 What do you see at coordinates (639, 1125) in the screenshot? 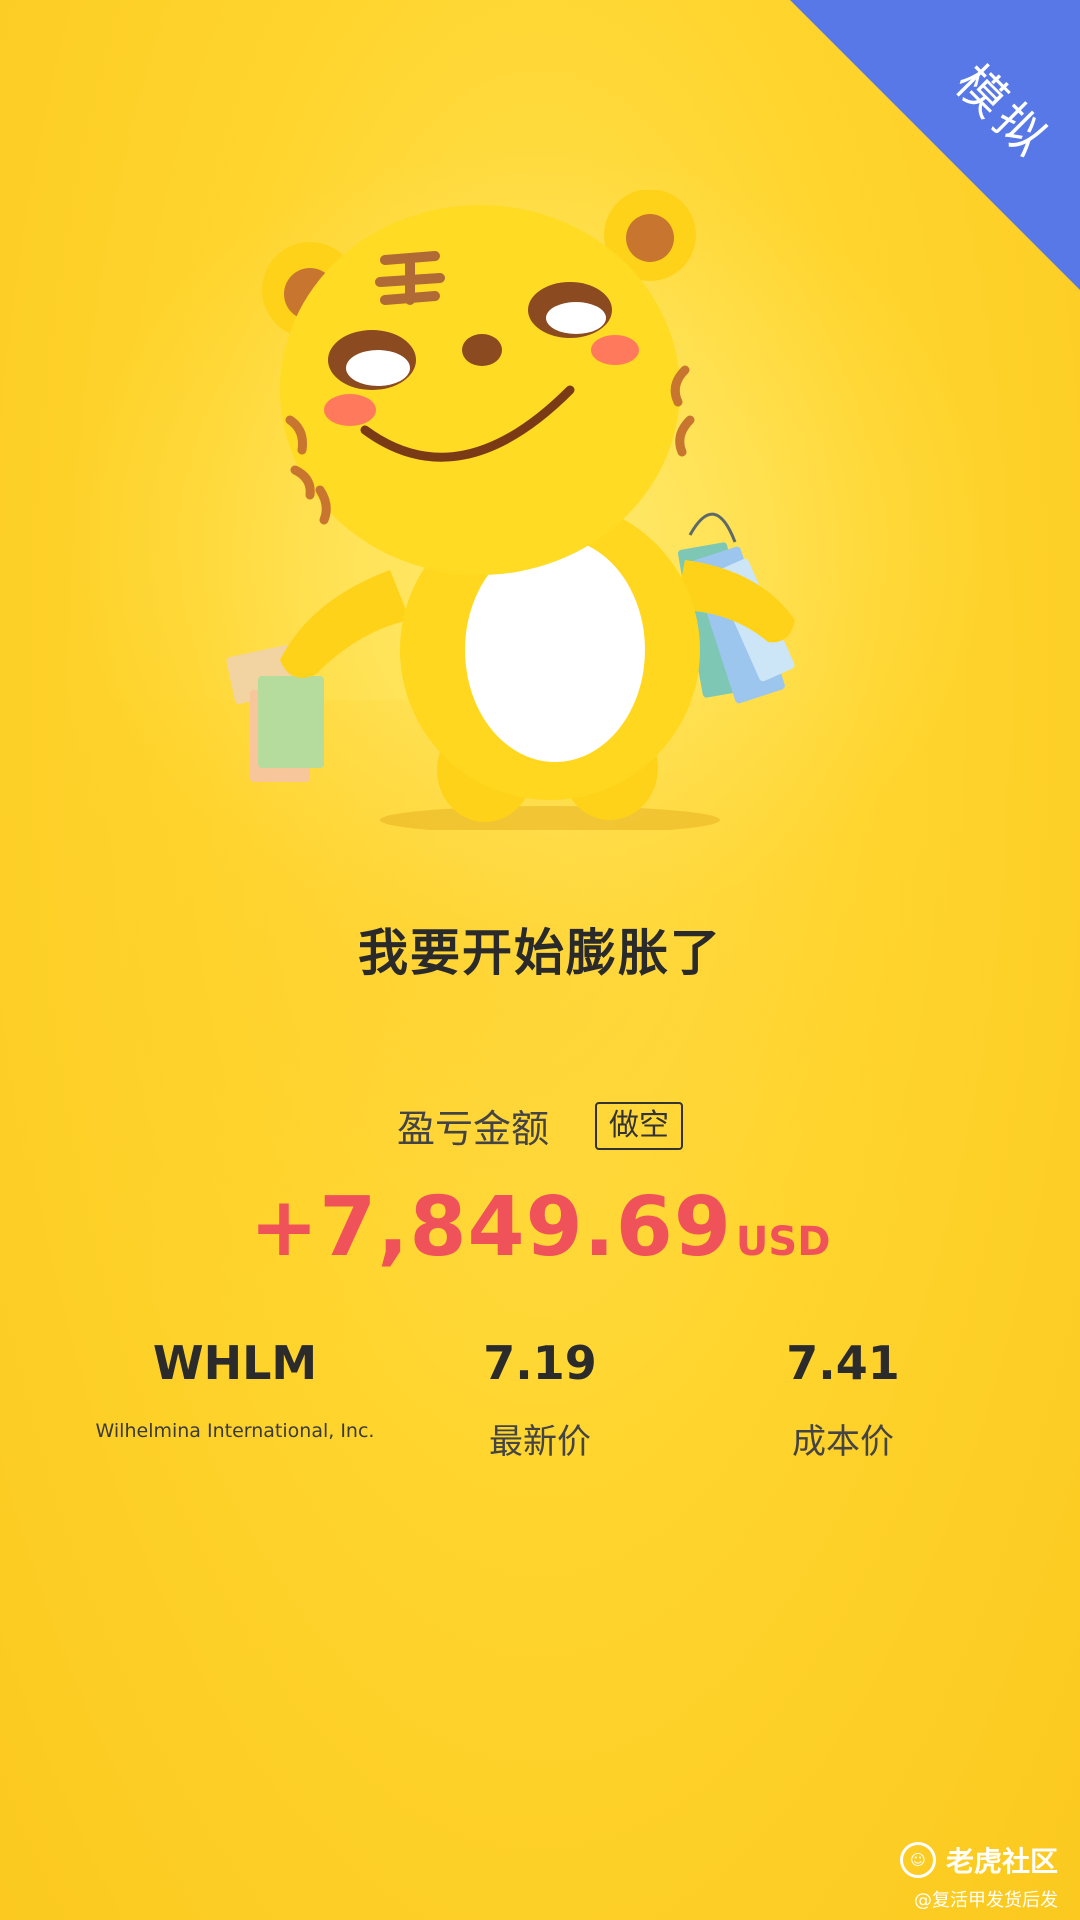
I see `position-direction-badge: 做空` at bounding box center [639, 1125].